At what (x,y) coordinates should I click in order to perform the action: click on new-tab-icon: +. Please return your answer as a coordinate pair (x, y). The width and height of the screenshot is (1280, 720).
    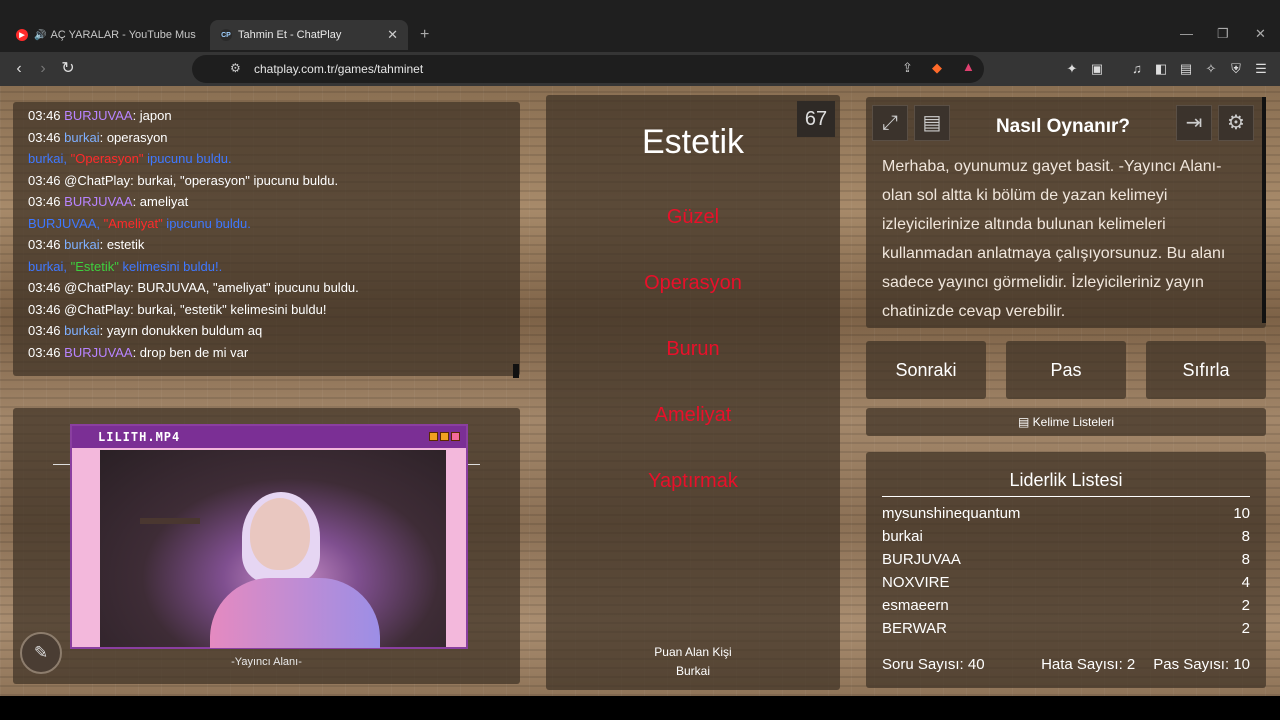
    Looking at the image, I should click on (424, 35).